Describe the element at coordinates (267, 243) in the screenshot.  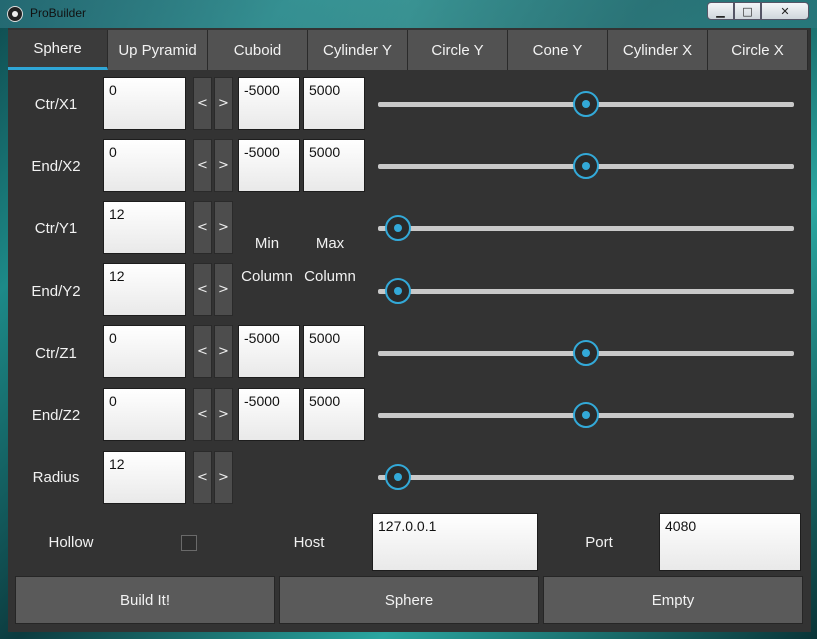
I see `min-column-caption-line1: Min` at that location.